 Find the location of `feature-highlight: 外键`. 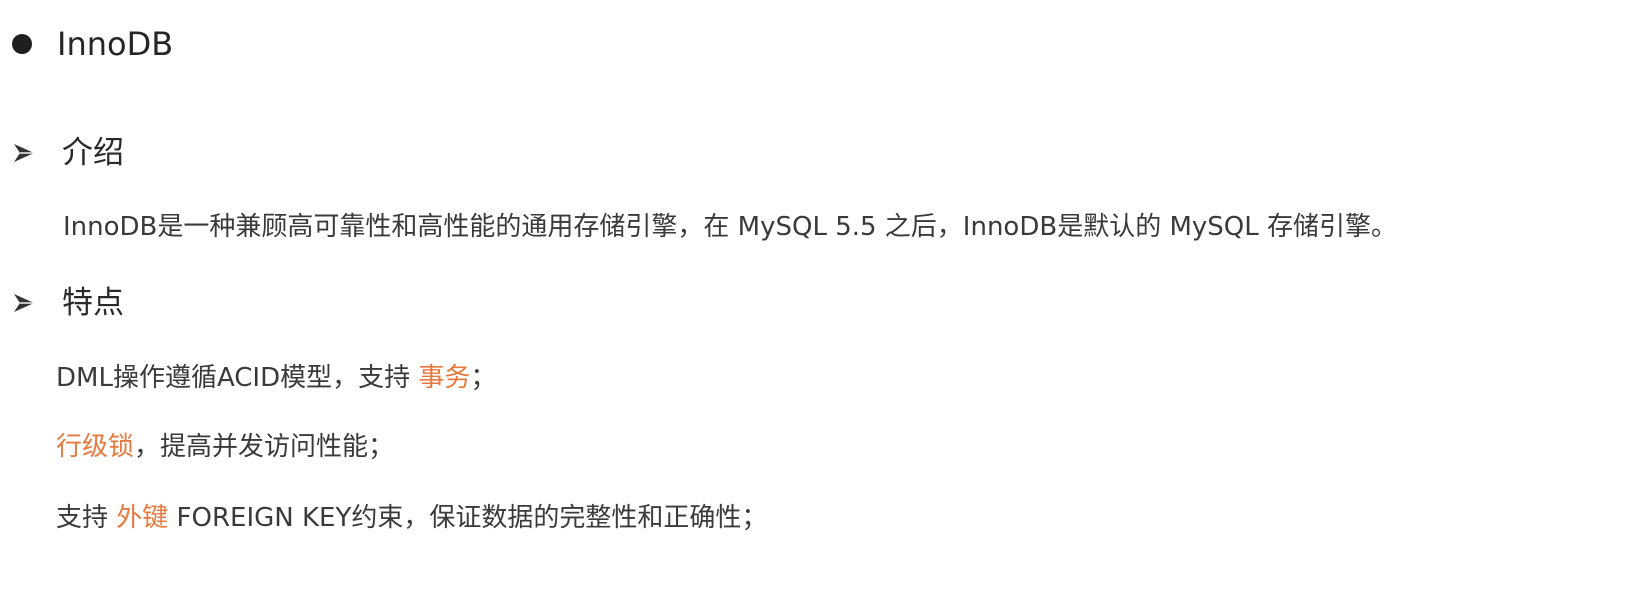

feature-highlight: 外键 is located at coordinates (142, 518).